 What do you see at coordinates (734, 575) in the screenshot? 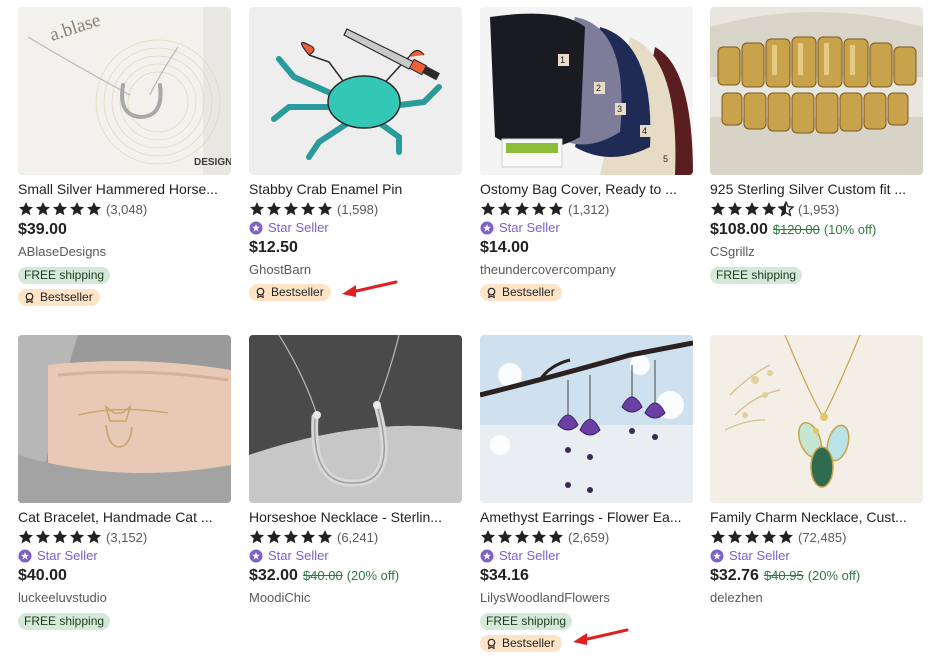
I see `price: $32.76` at bounding box center [734, 575].